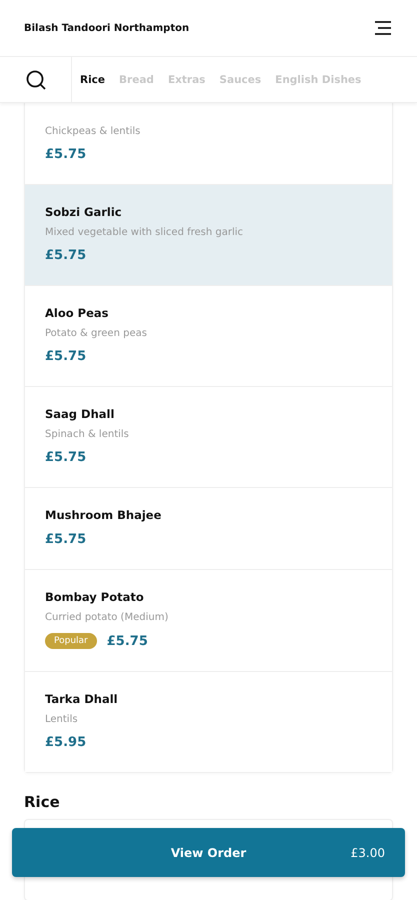 The width and height of the screenshot is (417, 900). Describe the element at coordinates (208, 528) in the screenshot. I see `menu-item: Mushroom Bhajee £5.75` at that location.